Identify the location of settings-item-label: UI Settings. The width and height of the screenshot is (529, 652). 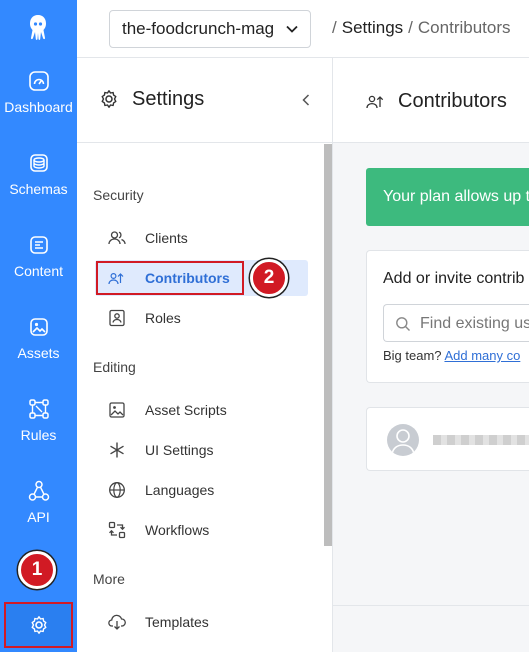
(179, 450).